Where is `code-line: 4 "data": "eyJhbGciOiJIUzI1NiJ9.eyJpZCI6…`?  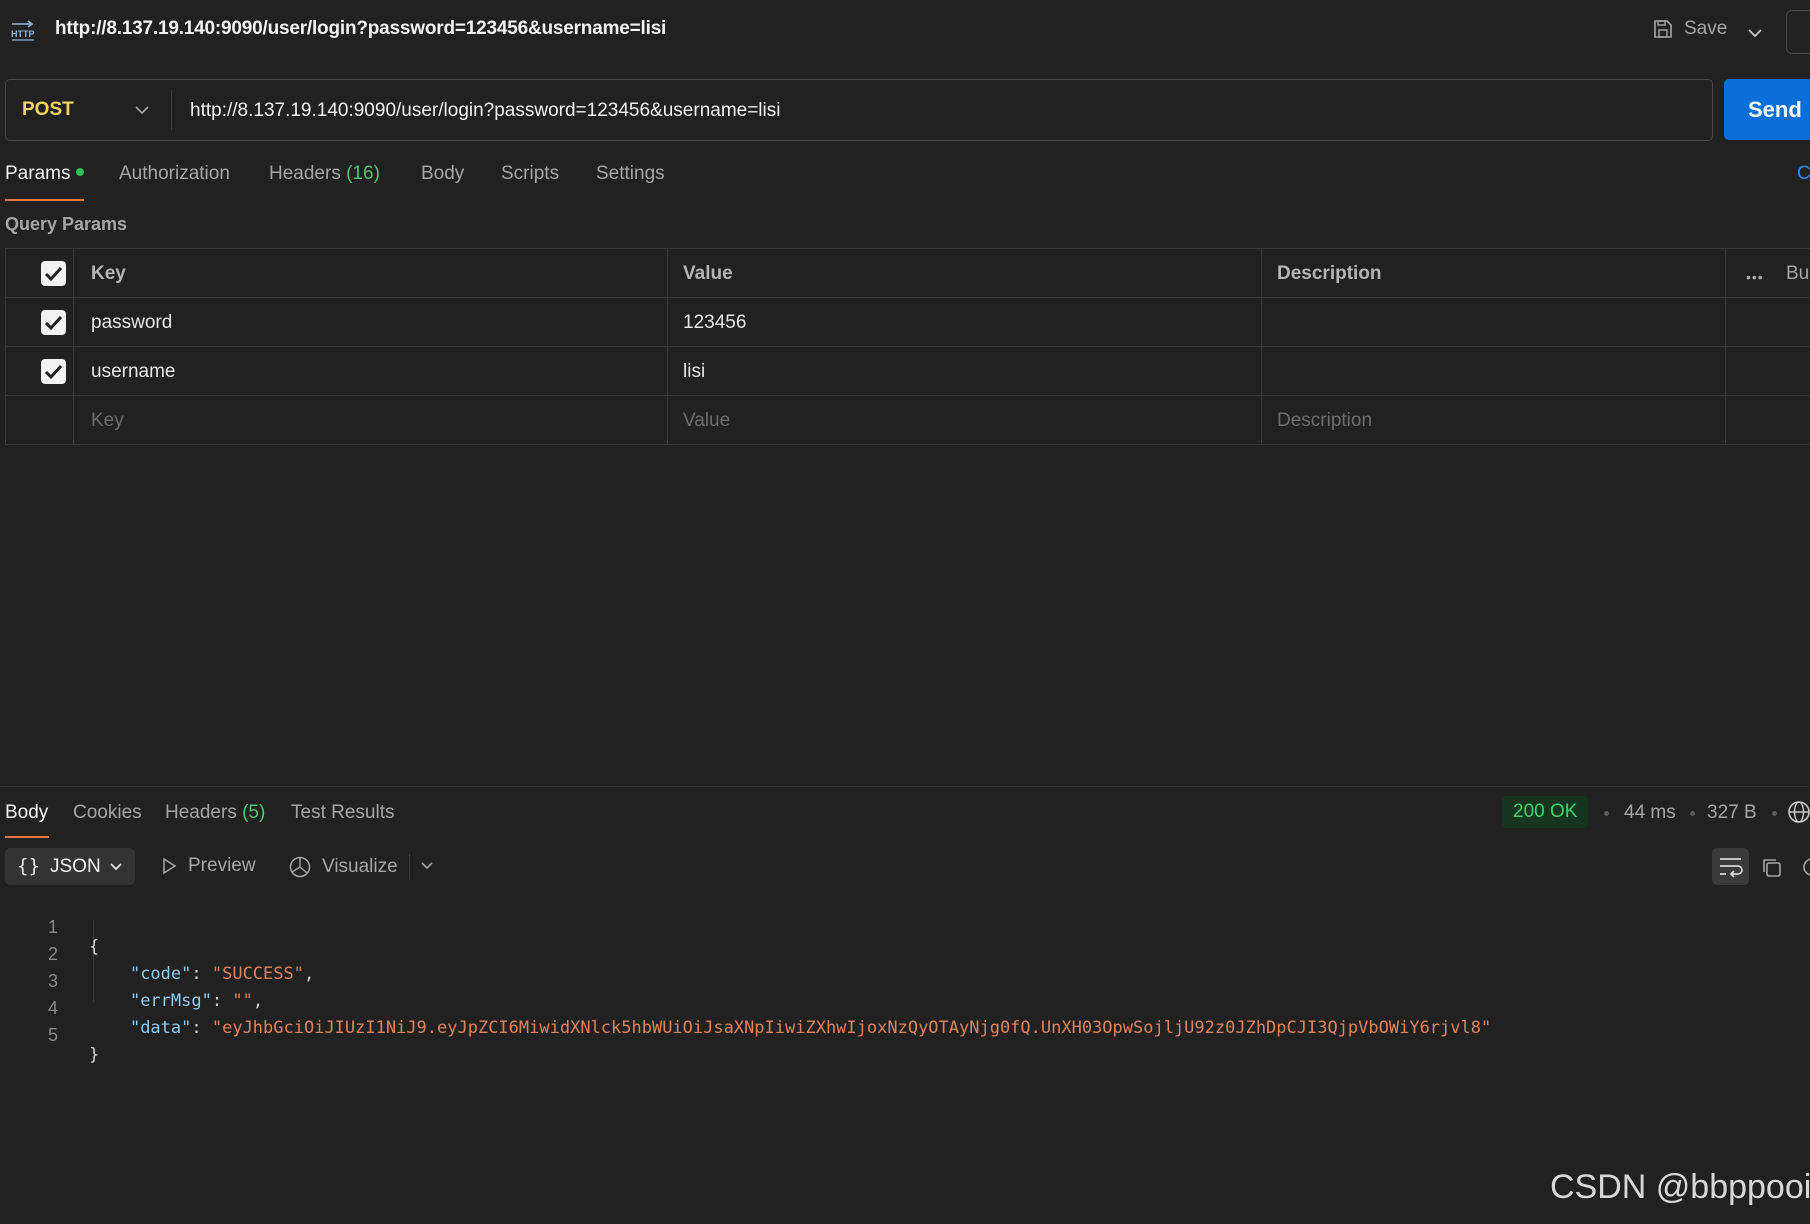 code-line: 4 "data": "eyJhbGciOiJIUzI1NiJ9.eyJpZCI6… is located at coordinates (745, 1008).